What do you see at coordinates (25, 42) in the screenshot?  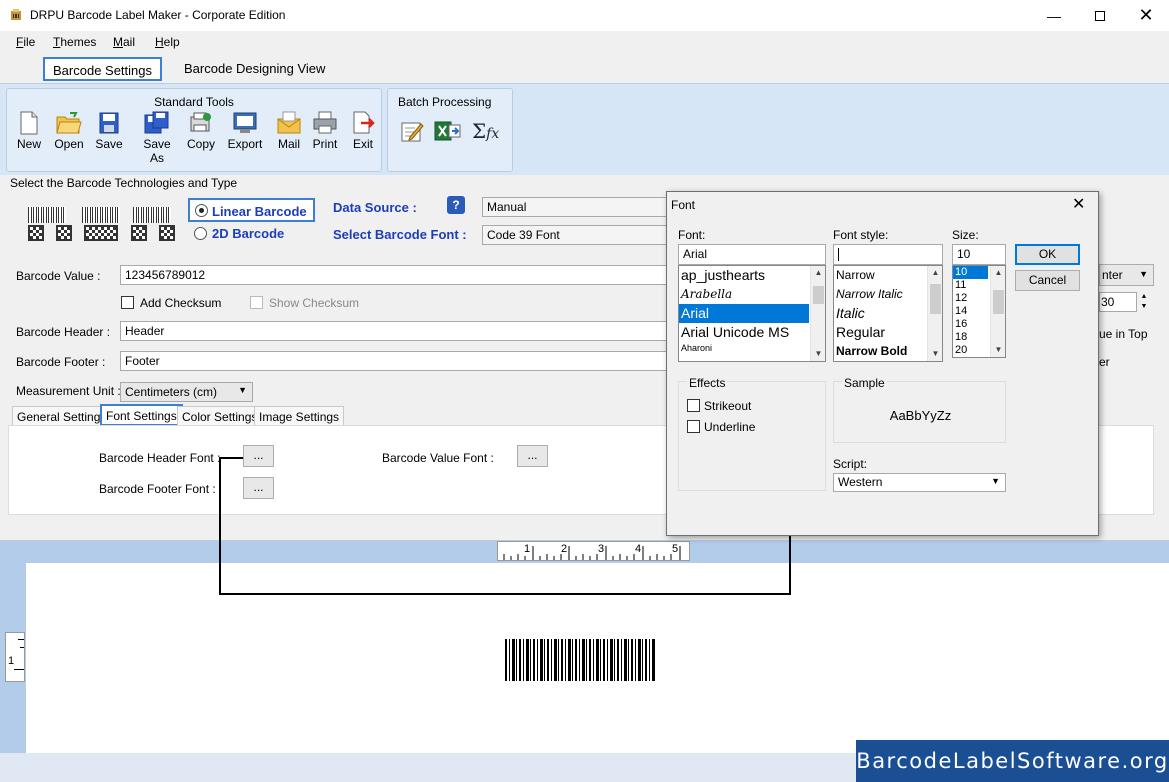 I see `menu-file: File` at bounding box center [25, 42].